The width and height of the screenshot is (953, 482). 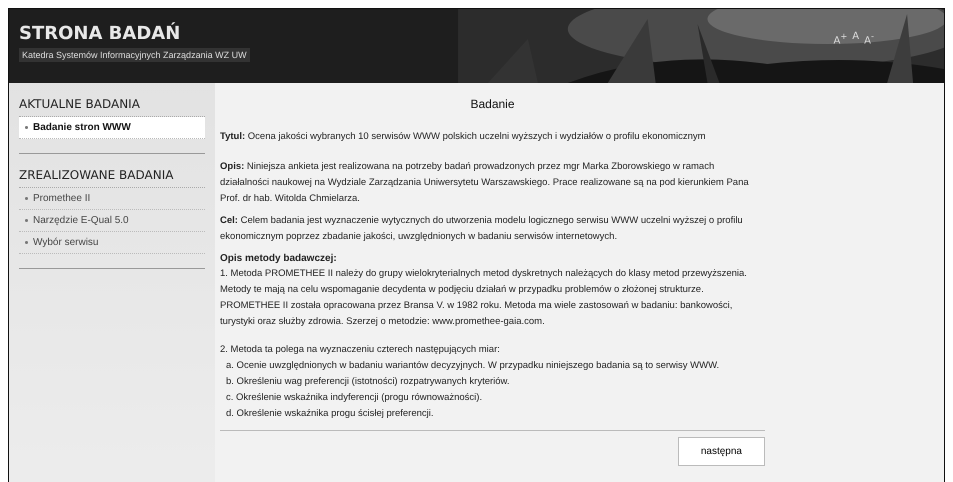 I want to click on site-title: STRONA BADAŃ, so click(x=100, y=33).